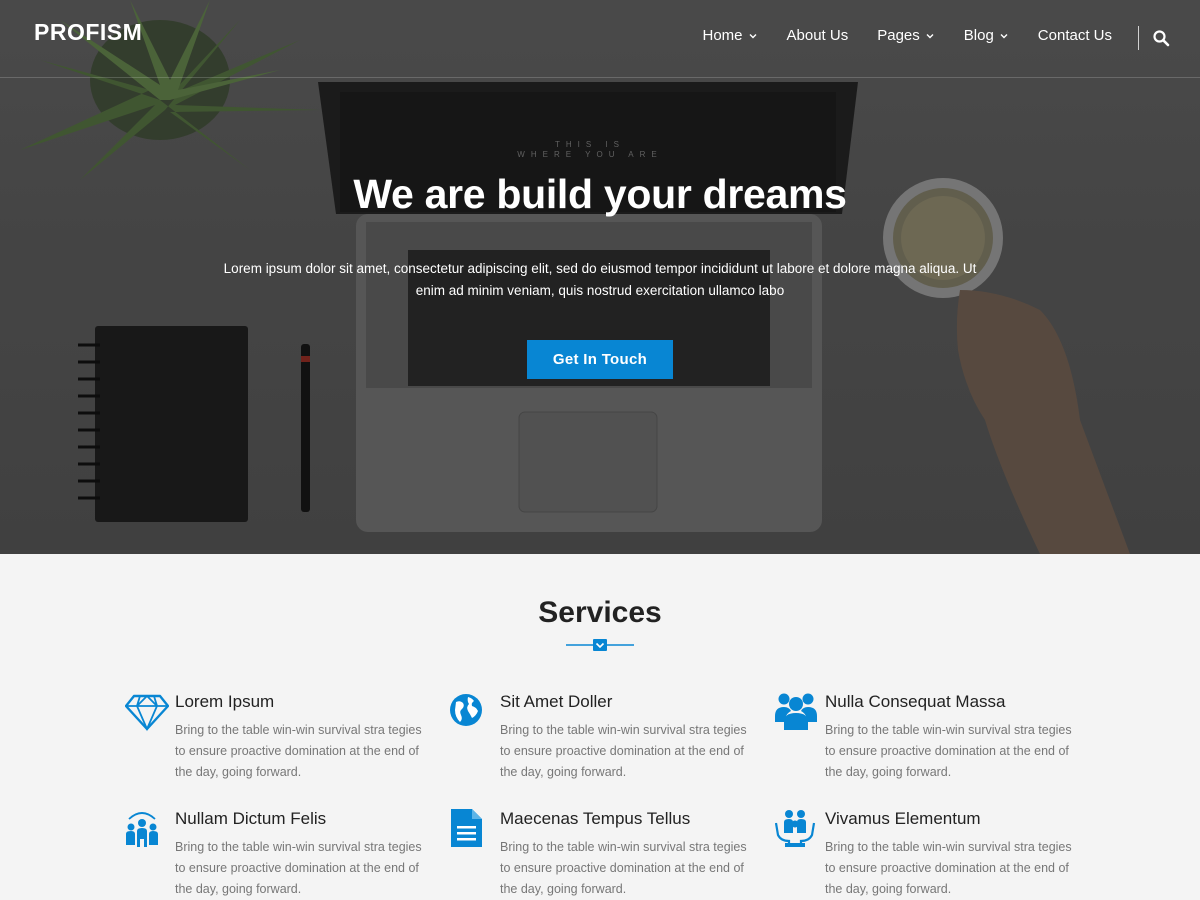 This screenshot has height=900, width=1200. What do you see at coordinates (251, 818) in the screenshot?
I see `service-title: Nullam Dictum Felis` at bounding box center [251, 818].